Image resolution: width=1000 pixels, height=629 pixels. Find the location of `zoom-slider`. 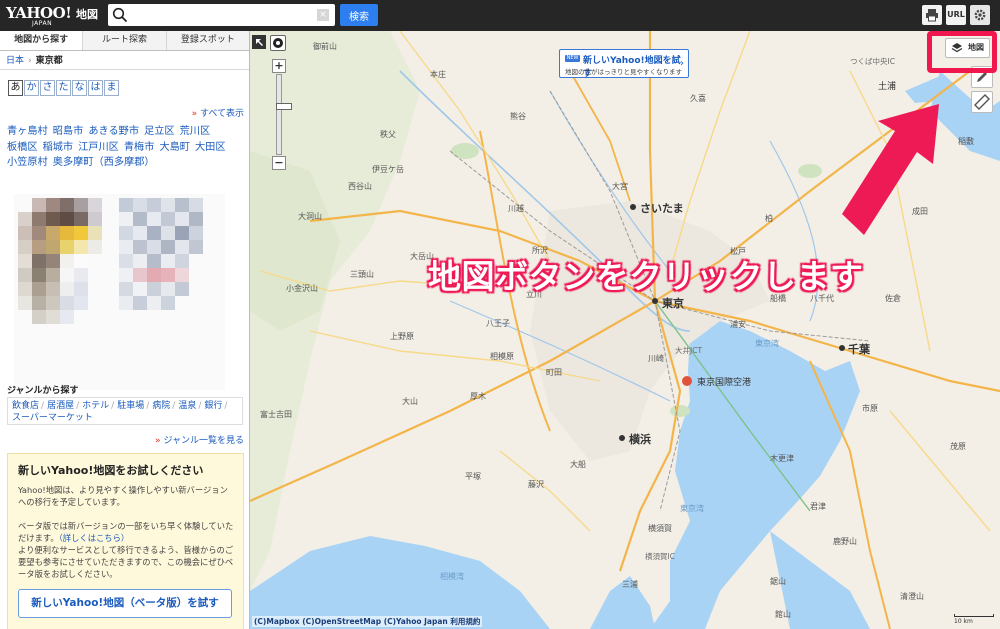

zoom-slider is located at coordinates (284, 114).